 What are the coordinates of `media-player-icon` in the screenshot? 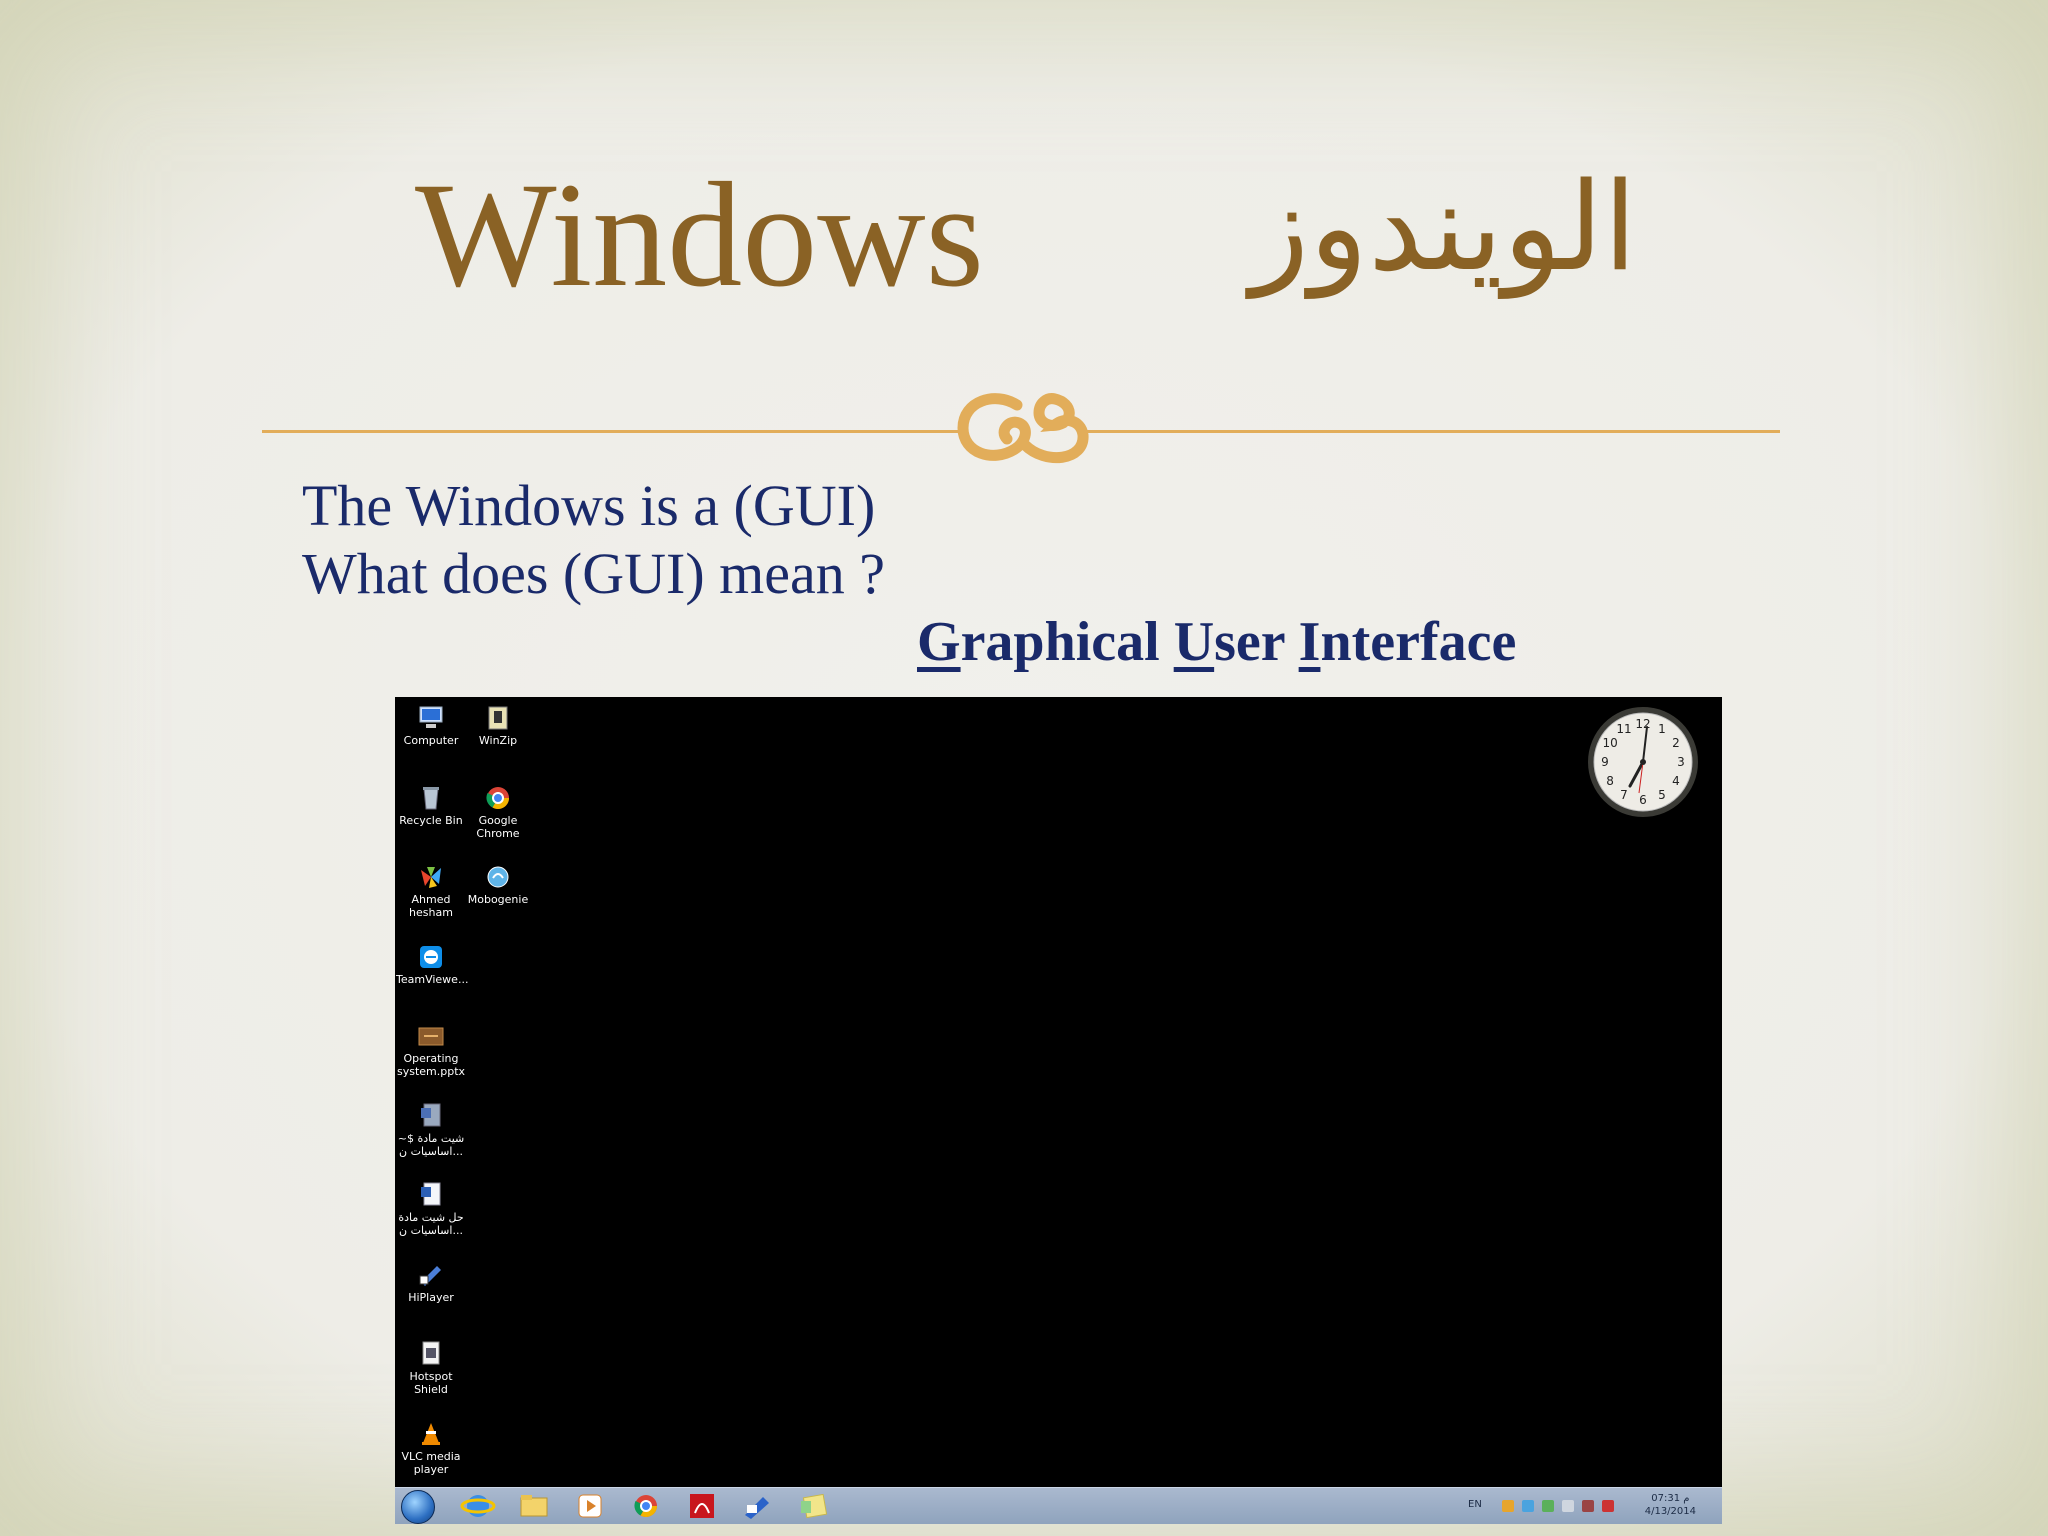 It's located at (590, 1506).